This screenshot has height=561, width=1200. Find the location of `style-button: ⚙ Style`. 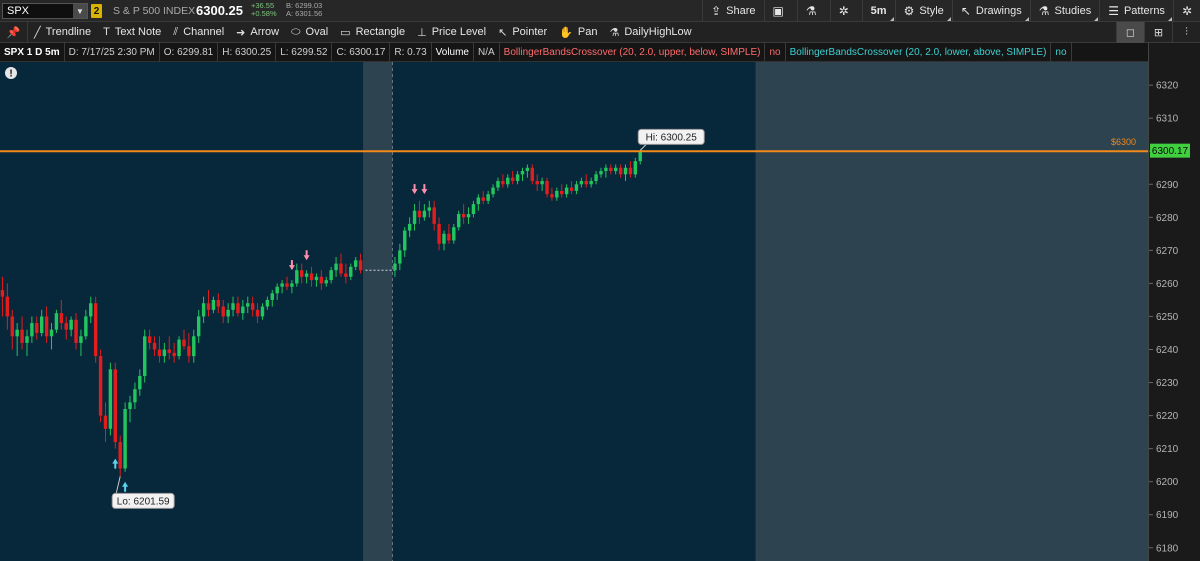

style-button: ⚙ Style is located at coordinates (923, 11).